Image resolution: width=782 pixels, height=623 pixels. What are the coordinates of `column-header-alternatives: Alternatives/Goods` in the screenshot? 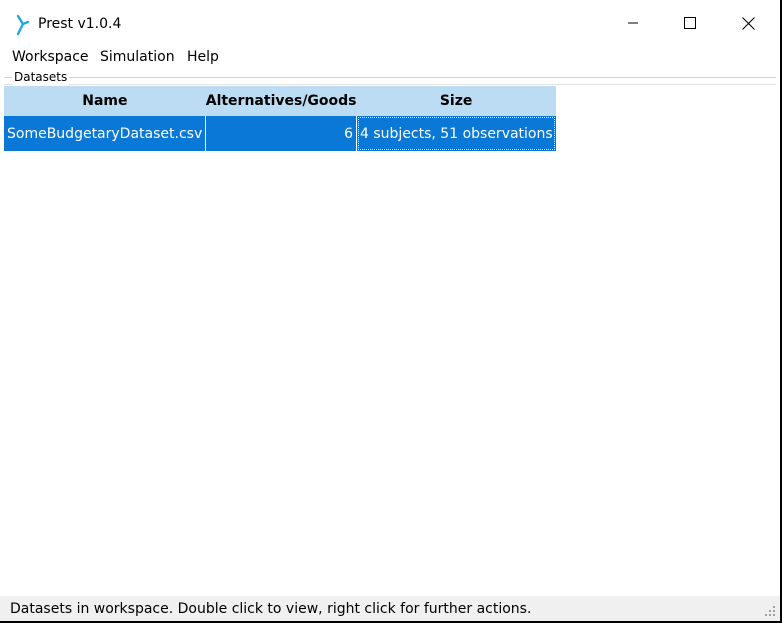 It's located at (281, 101).